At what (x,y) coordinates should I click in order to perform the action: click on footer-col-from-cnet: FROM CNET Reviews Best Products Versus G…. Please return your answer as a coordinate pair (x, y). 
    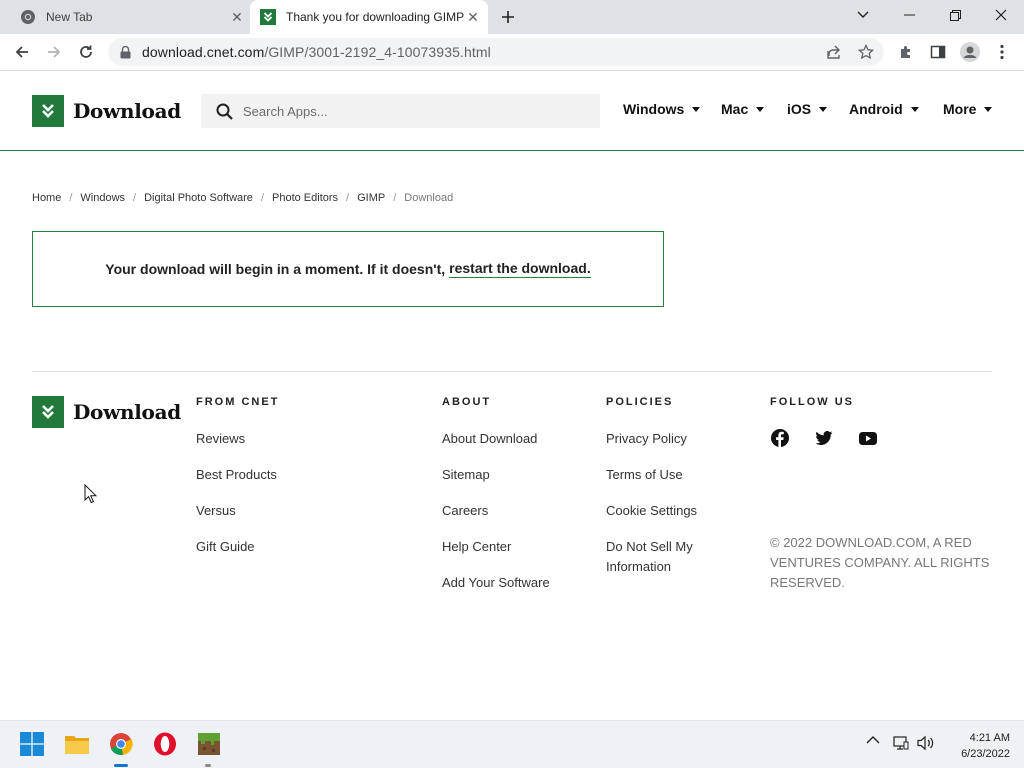
    Looking at the image, I should click on (237, 476).